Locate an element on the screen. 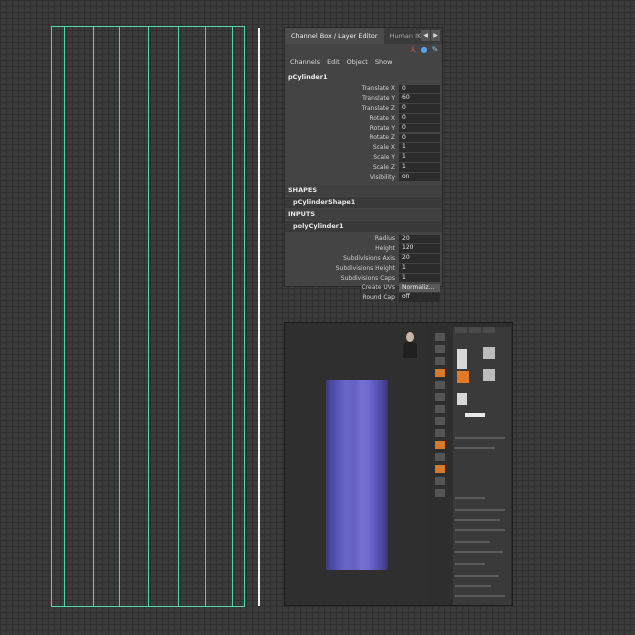 This screenshot has width=635, height=635. pencil-icon: ✎ is located at coordinates (435, 49).